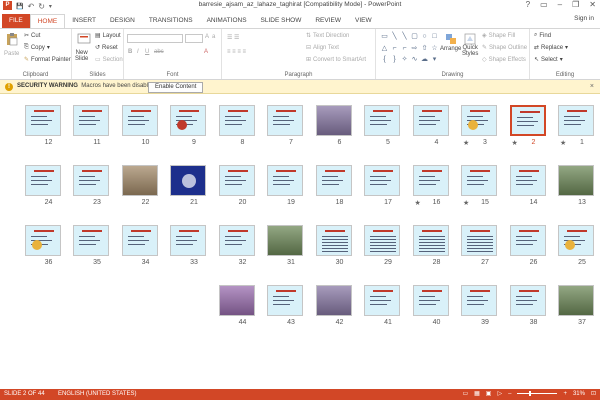  What do you see at coordinates (575, 4) in the screenshot?
I see `restore-button: ❐` at bounding box center [575, 4].